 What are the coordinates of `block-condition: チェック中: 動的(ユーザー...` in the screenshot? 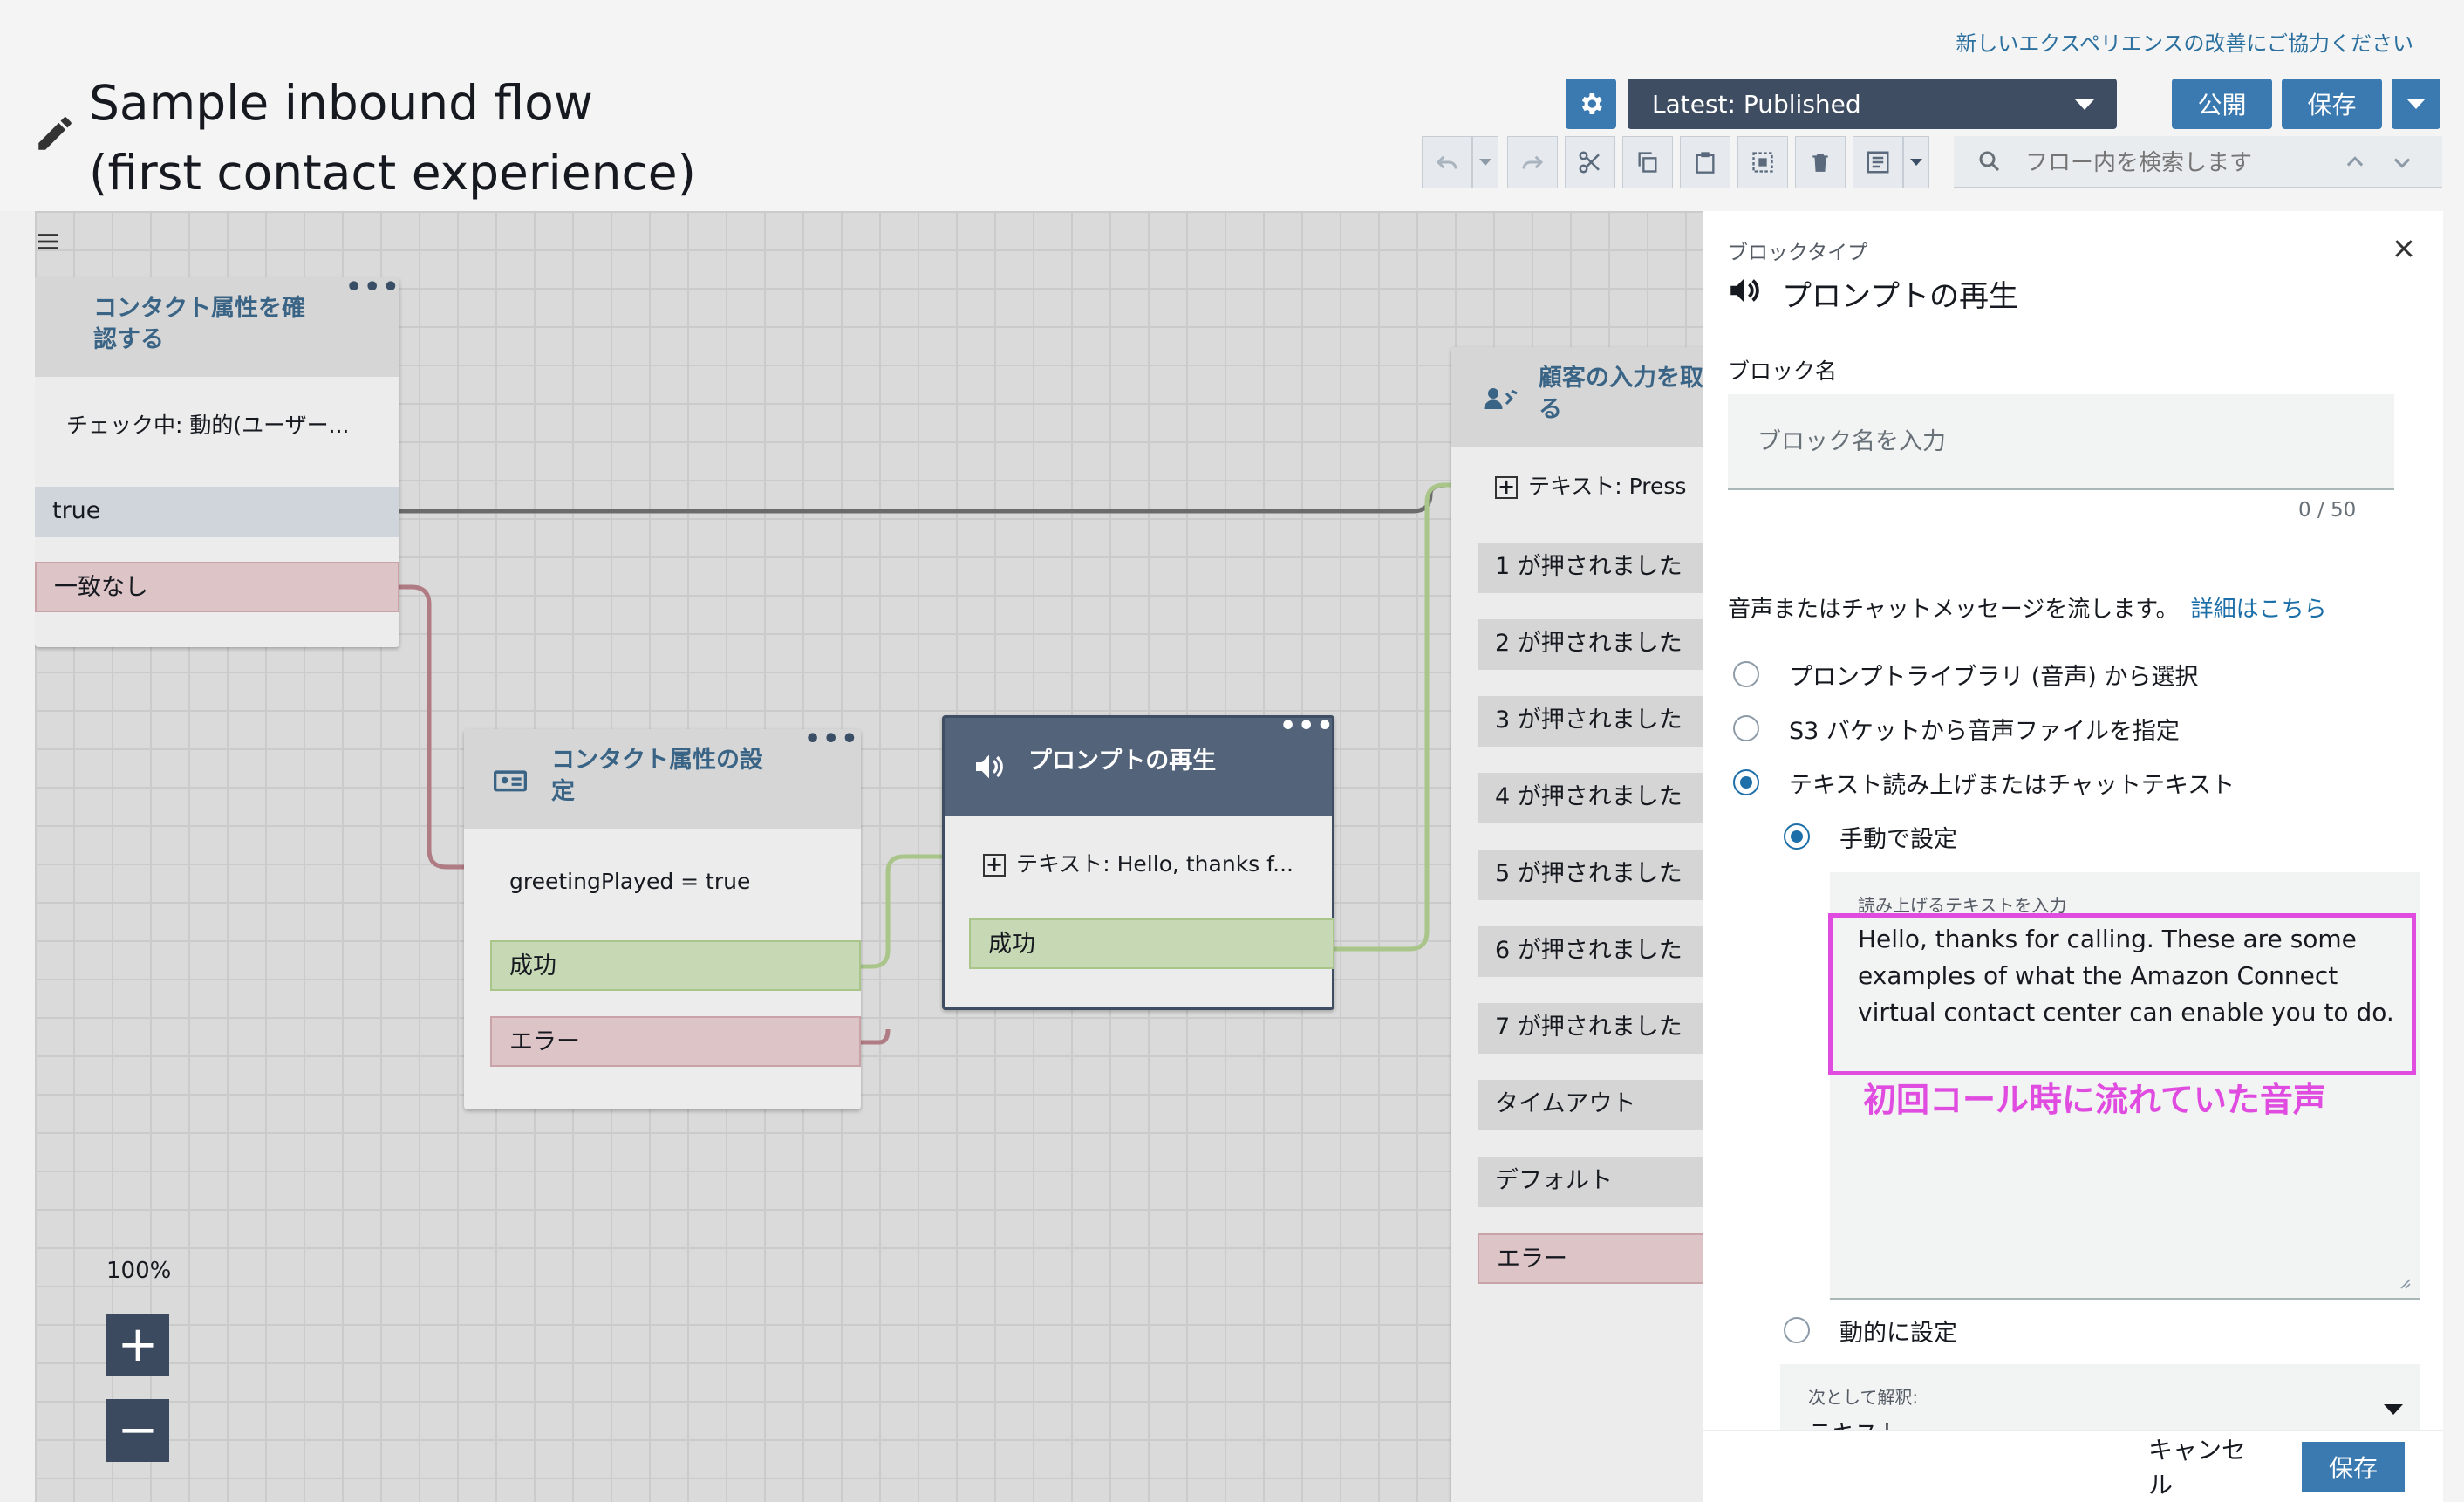 It's located at (208, 425).